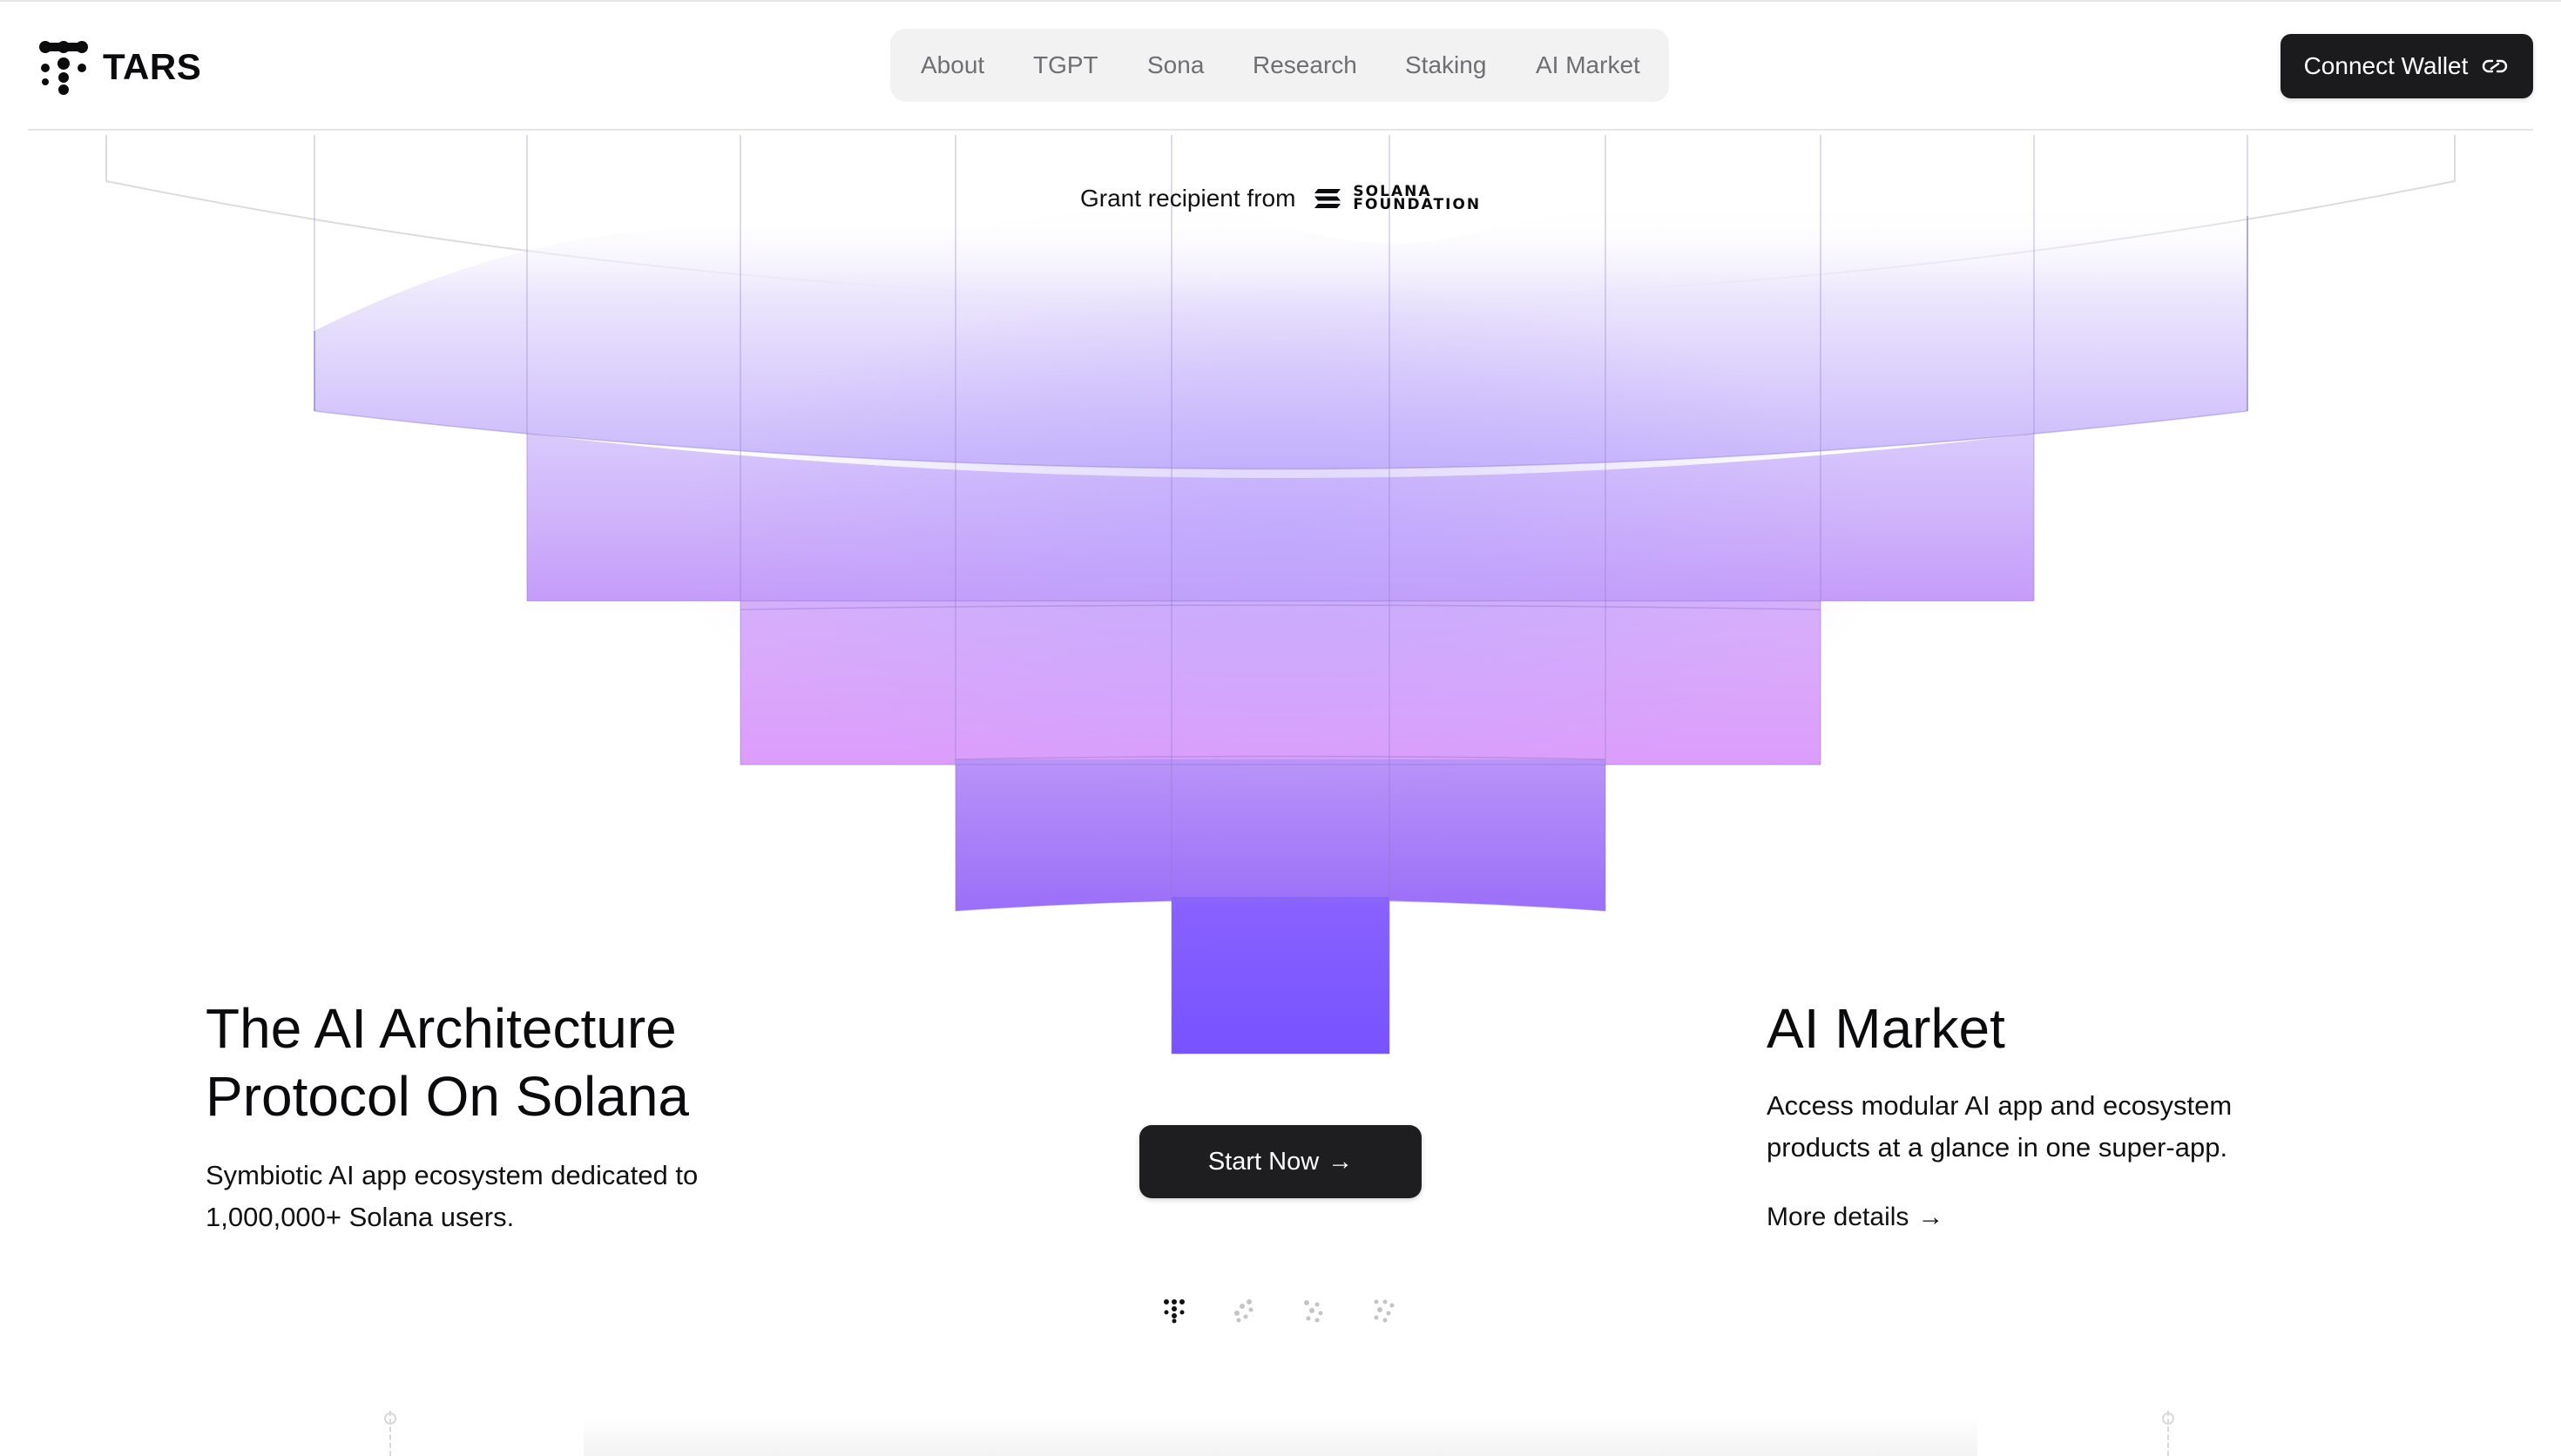  I want to click on carousel-dot-4-icon, so click(1383, 1311).